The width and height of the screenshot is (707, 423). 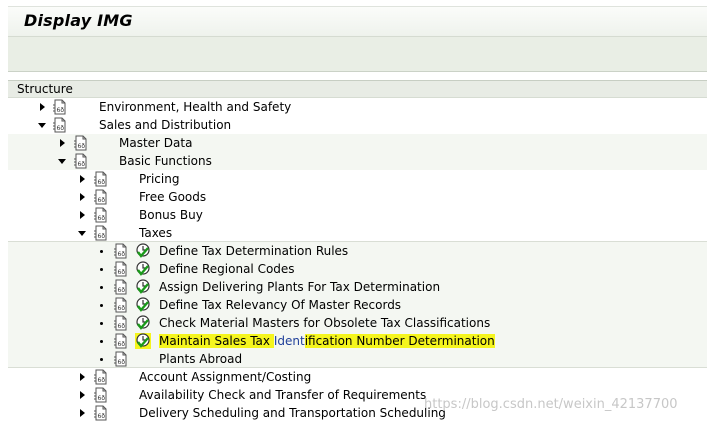 I want to click on tree-node-label: Basic Functions, so click(x=165, y=161).